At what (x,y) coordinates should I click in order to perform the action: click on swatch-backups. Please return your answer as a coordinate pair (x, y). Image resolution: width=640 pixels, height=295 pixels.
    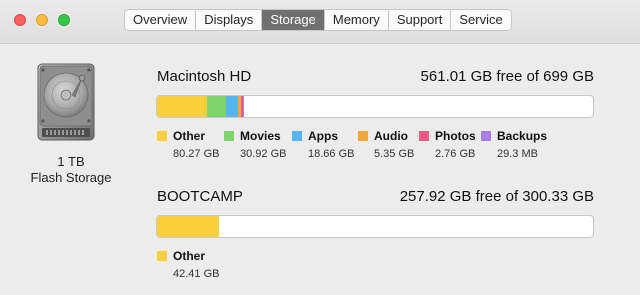
    Looking at the image, I should click on (486, 136).